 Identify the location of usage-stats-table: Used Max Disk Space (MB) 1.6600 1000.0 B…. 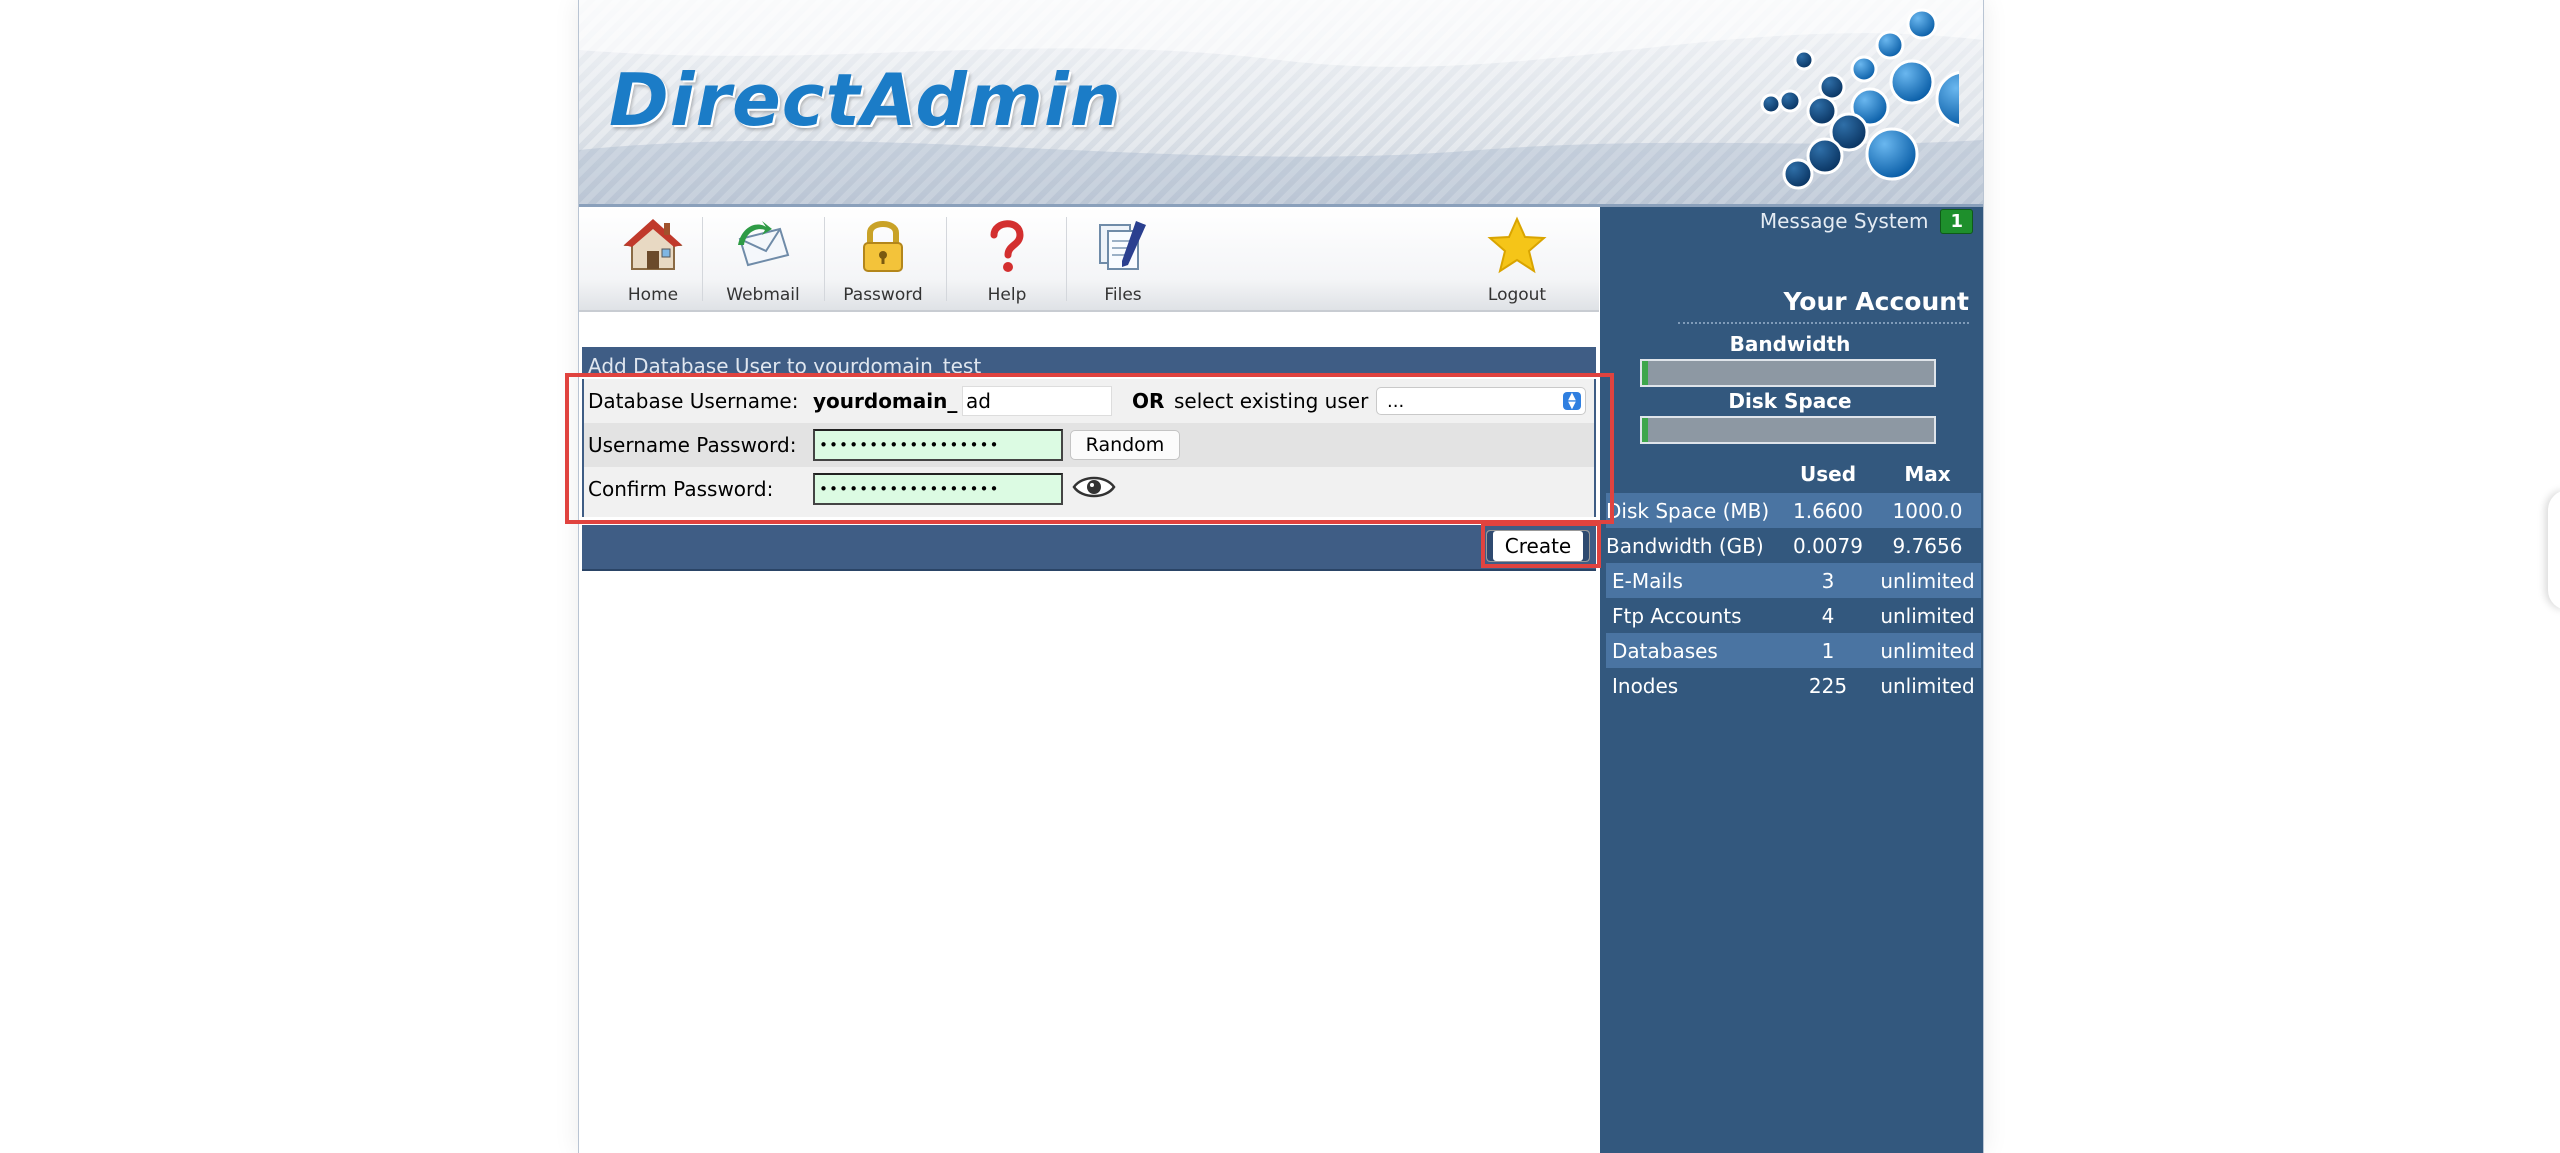
(1793, 579).